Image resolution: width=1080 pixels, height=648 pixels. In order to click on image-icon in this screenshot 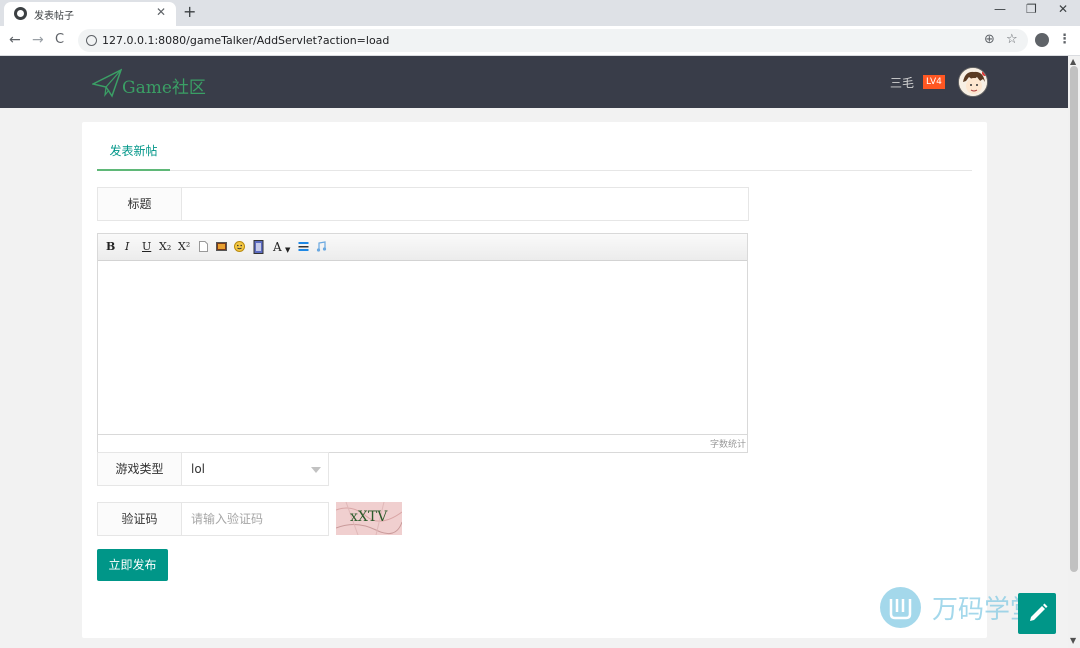, I will do `click(221, 246)`.